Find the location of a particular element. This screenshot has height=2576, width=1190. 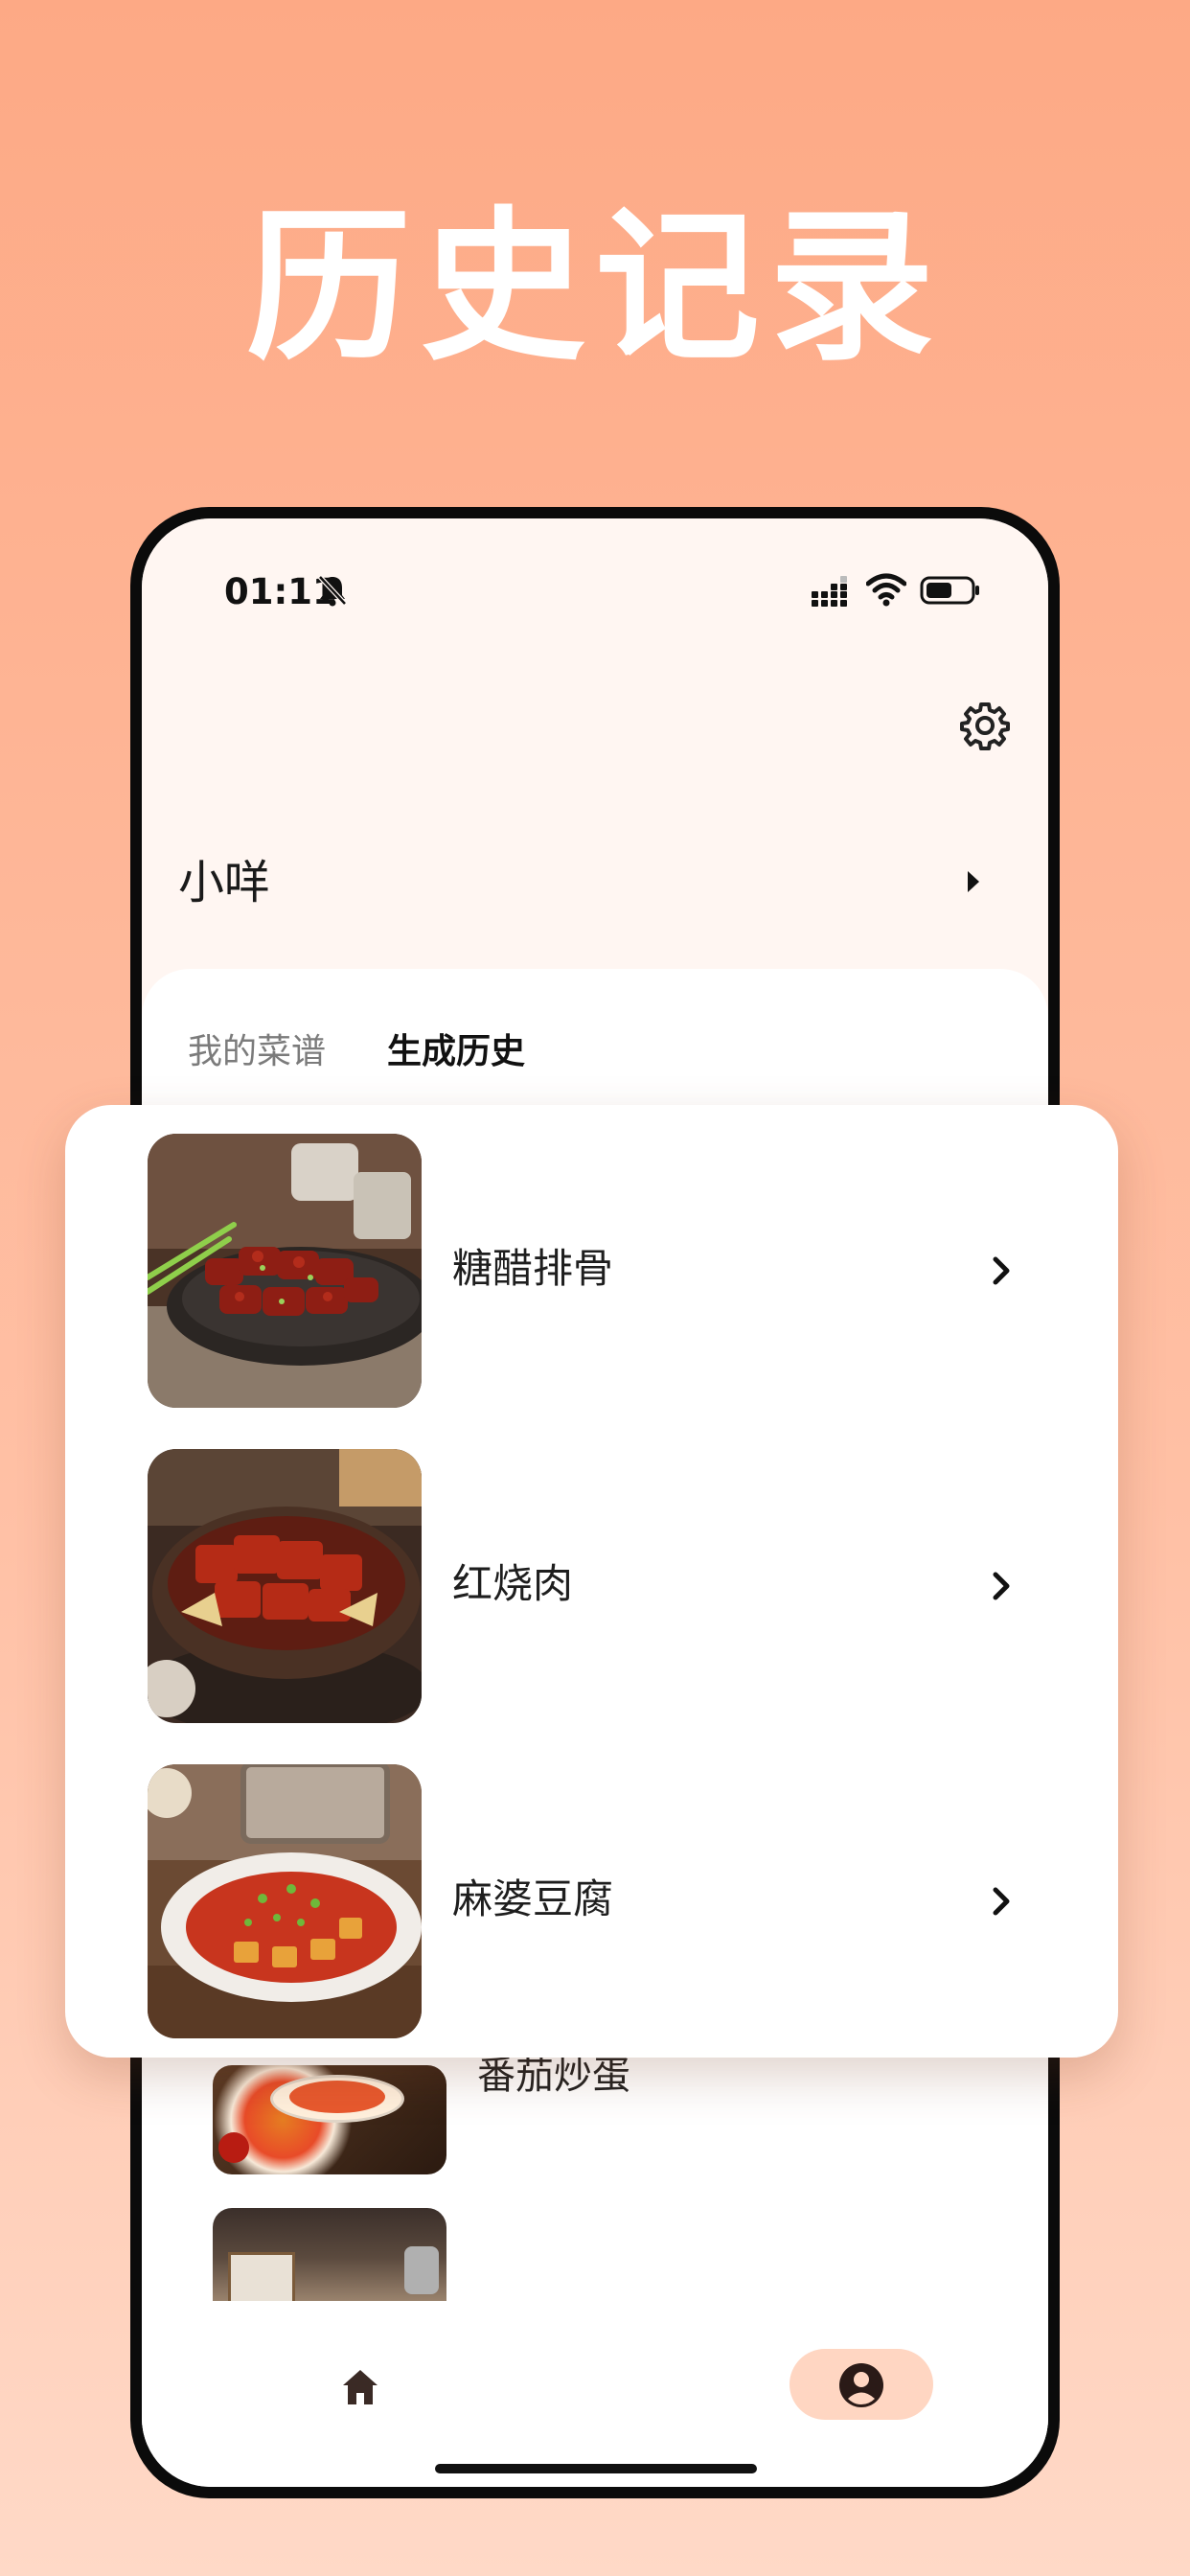

person-circle-icon is located at coordinates (861, 2385).